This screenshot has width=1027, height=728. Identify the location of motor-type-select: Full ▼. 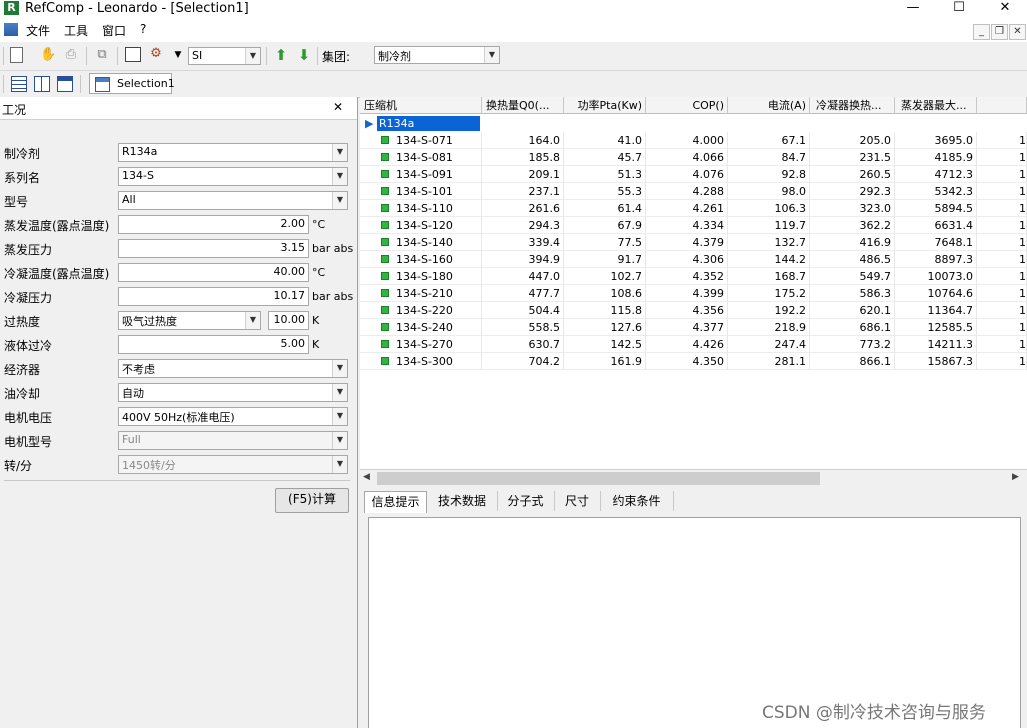
(233, 440).